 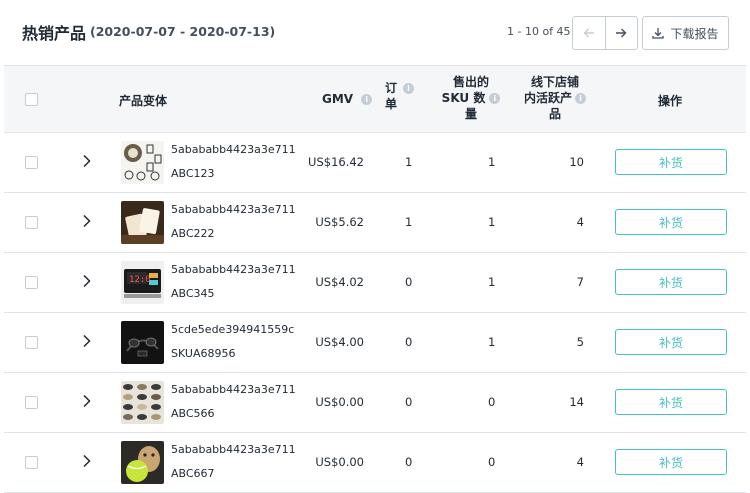 I want to click on product-sku: ABC123, so click(x=193, y=173).